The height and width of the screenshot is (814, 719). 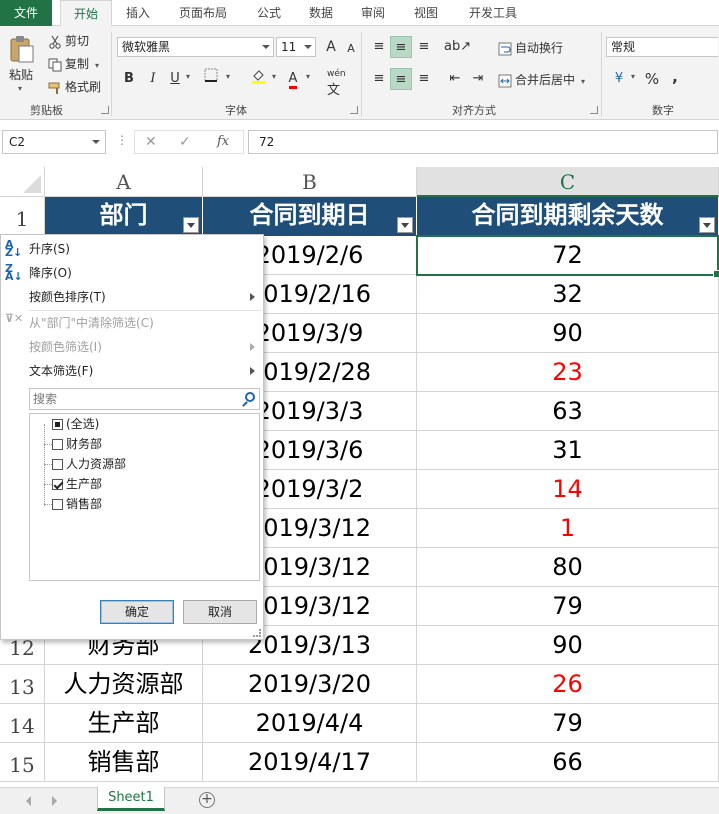 I want to click on column-header-c: C, so click(x=568, y=182).